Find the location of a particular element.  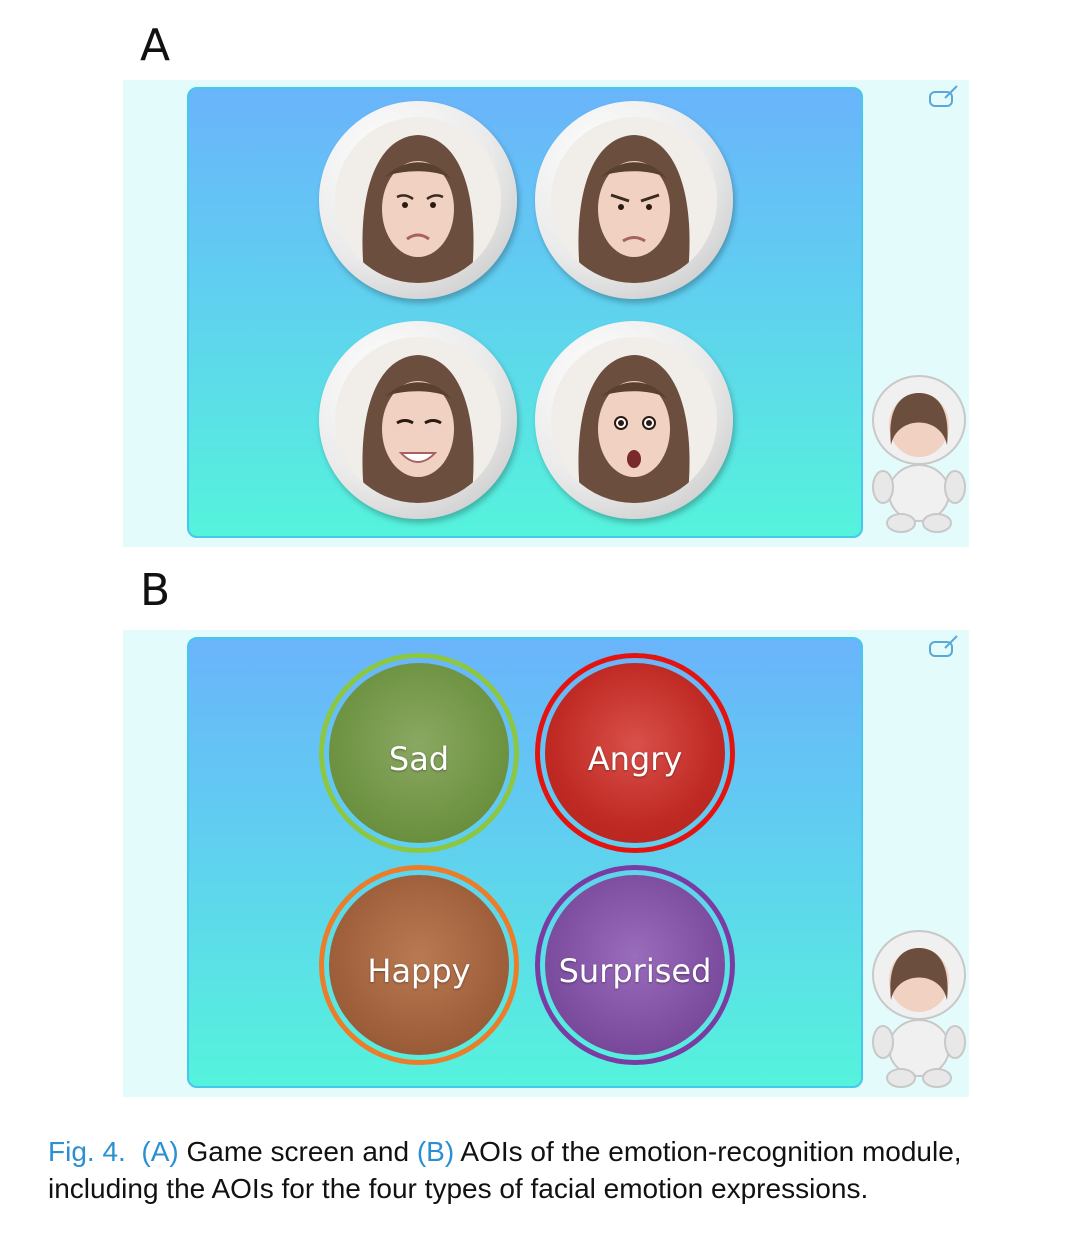

face-button-surprised is located at coordinates (634, 420).